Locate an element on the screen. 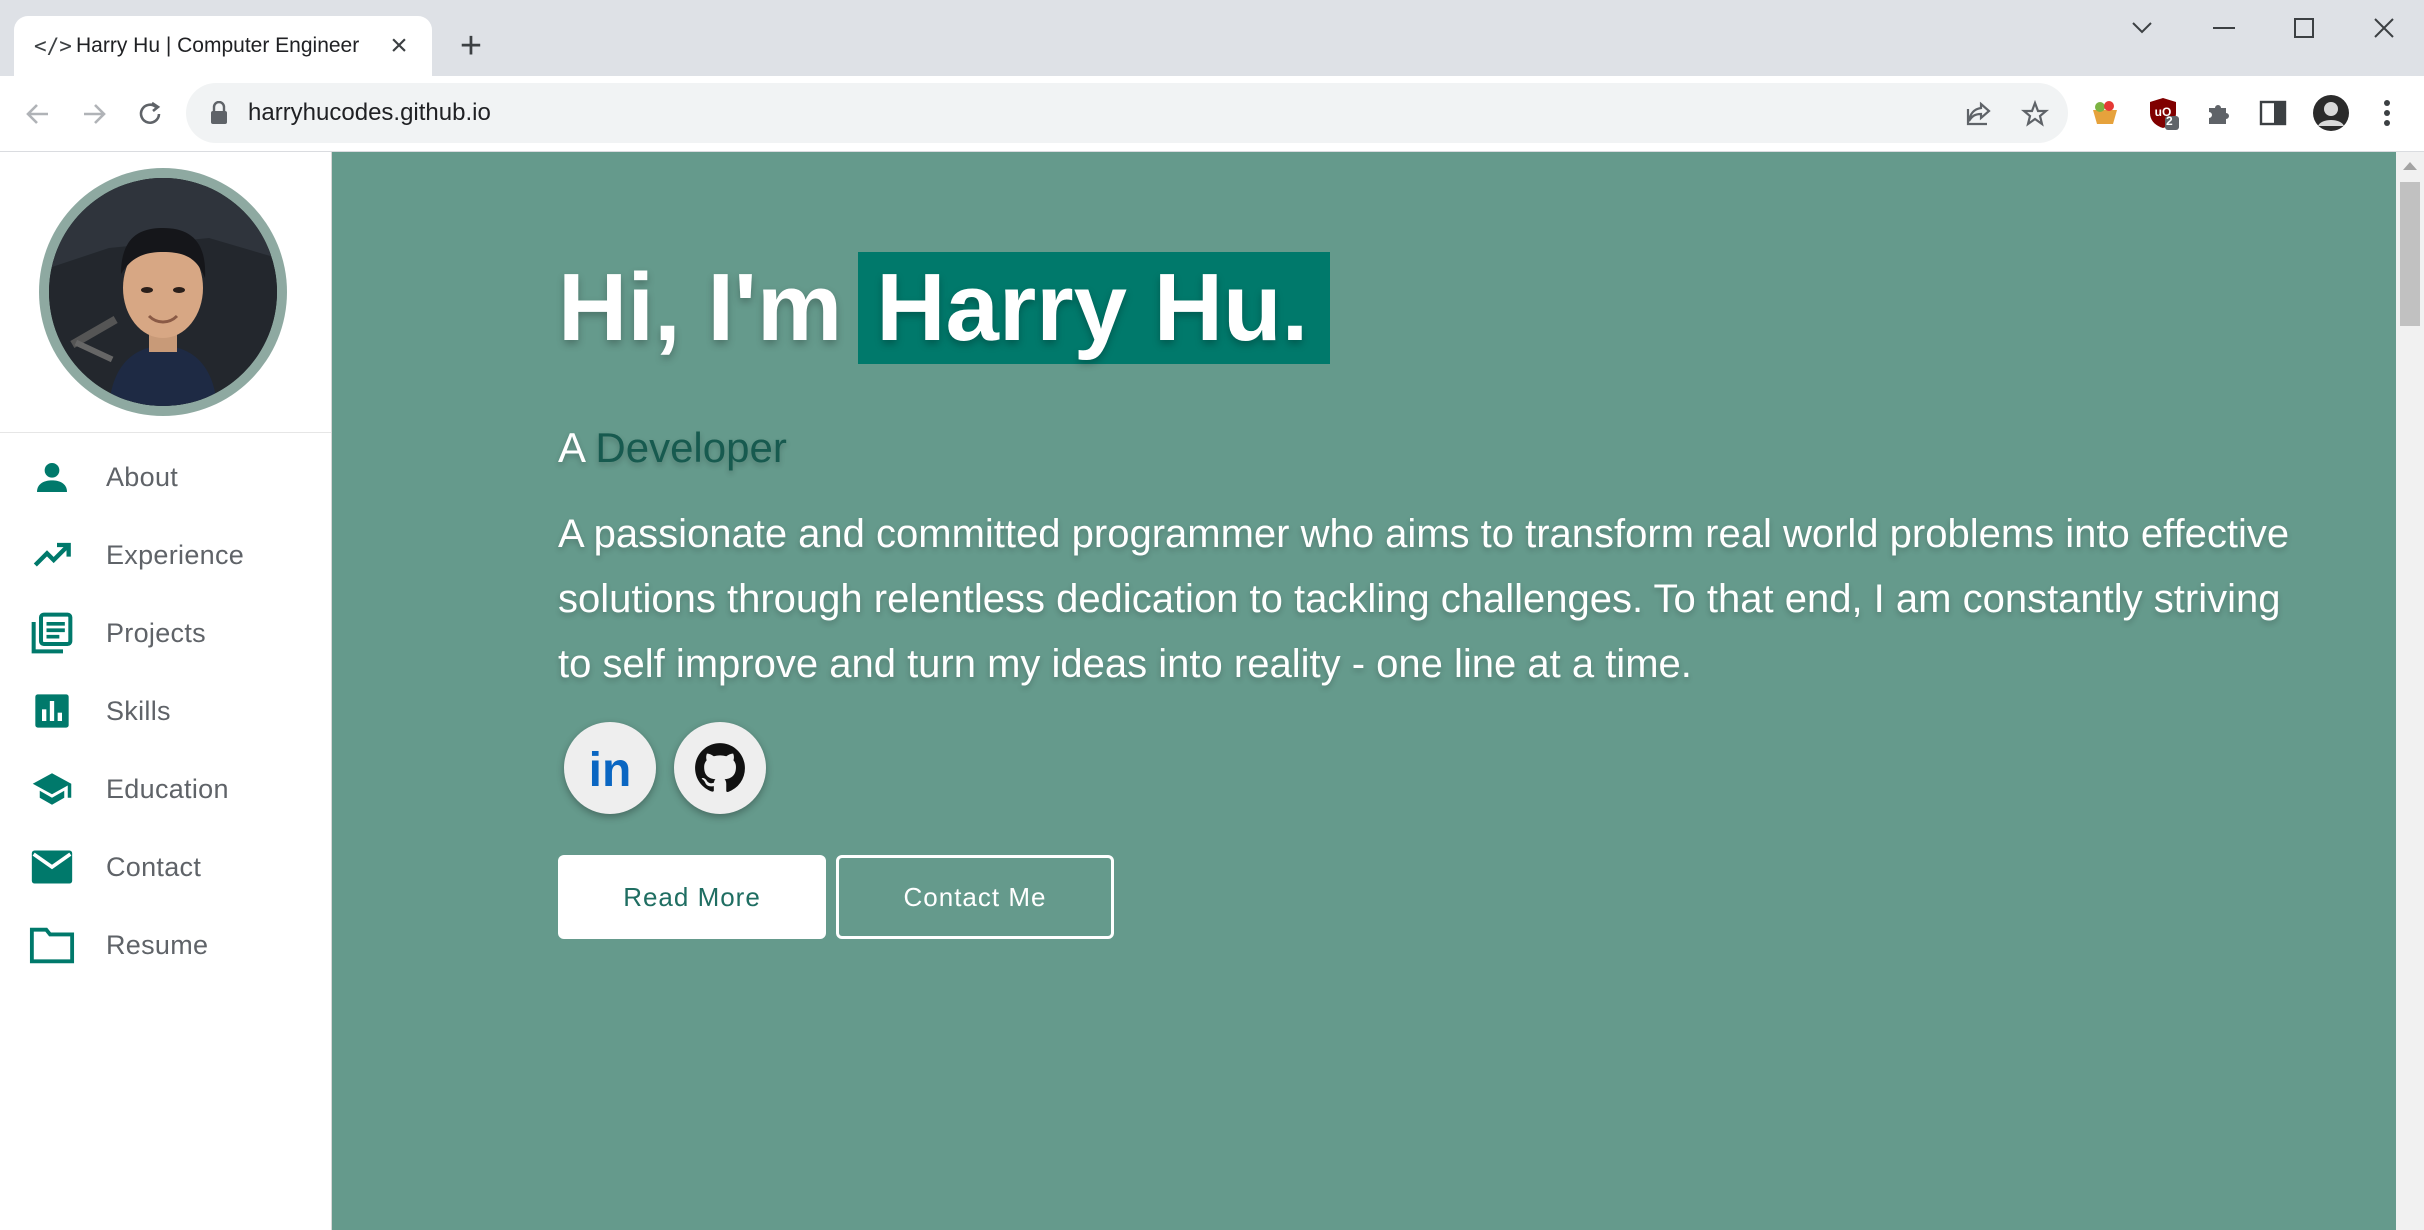 Image resolution: width=2424 pixels, height=1230 pixels. sidebar-item-contact: Contact is located at coordinates (165, 867).